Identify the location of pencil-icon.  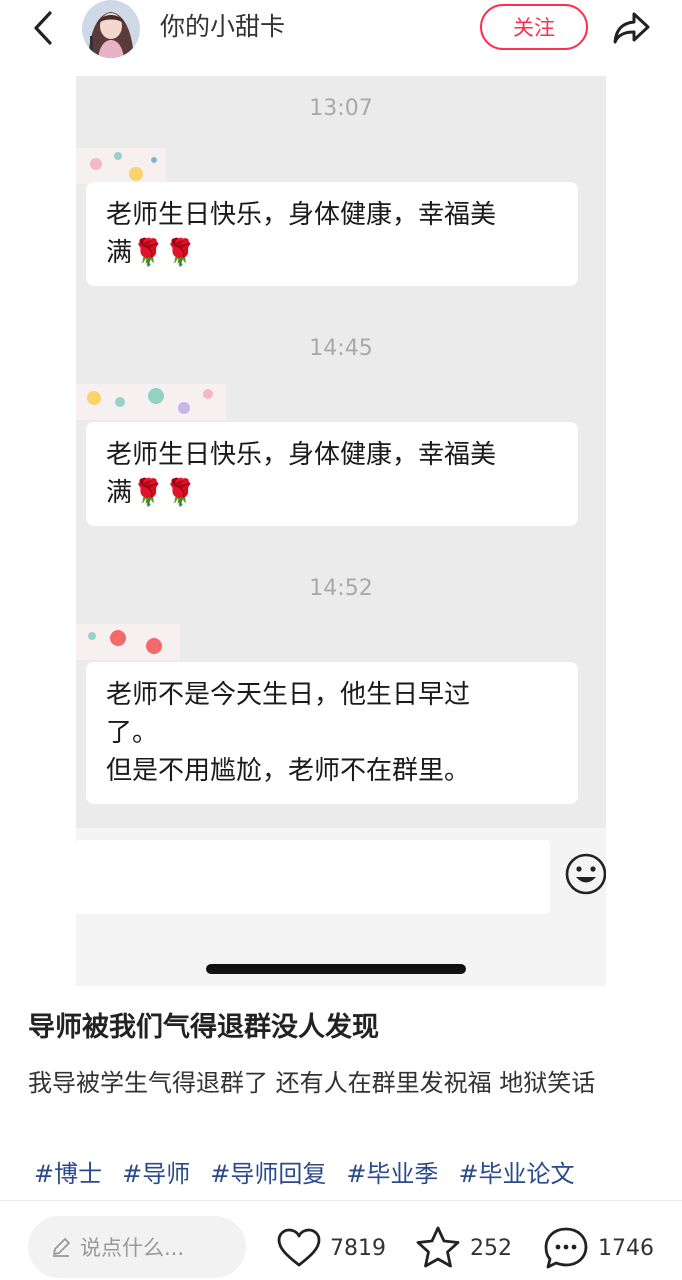
(61, 1247).